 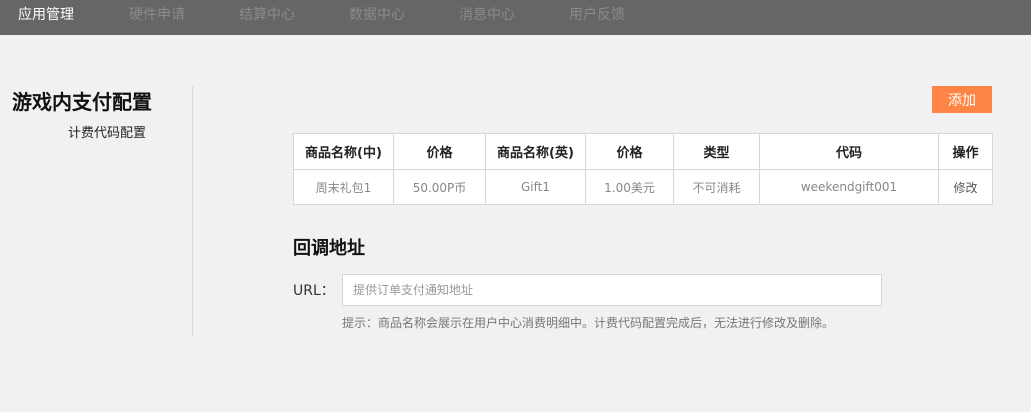 What do you see at coordinates (535, 151) in the screenshot?
I see `column-header-name-en: 商品名称(英)` at bounding box center [535, 151].